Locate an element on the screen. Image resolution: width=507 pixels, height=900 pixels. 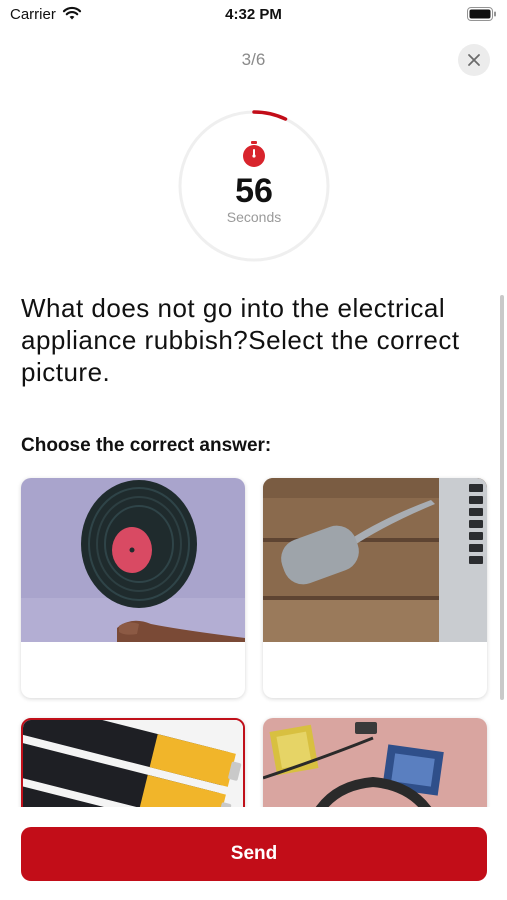
timer-seconds-label: Seconds is located at coordinates (254, 217).